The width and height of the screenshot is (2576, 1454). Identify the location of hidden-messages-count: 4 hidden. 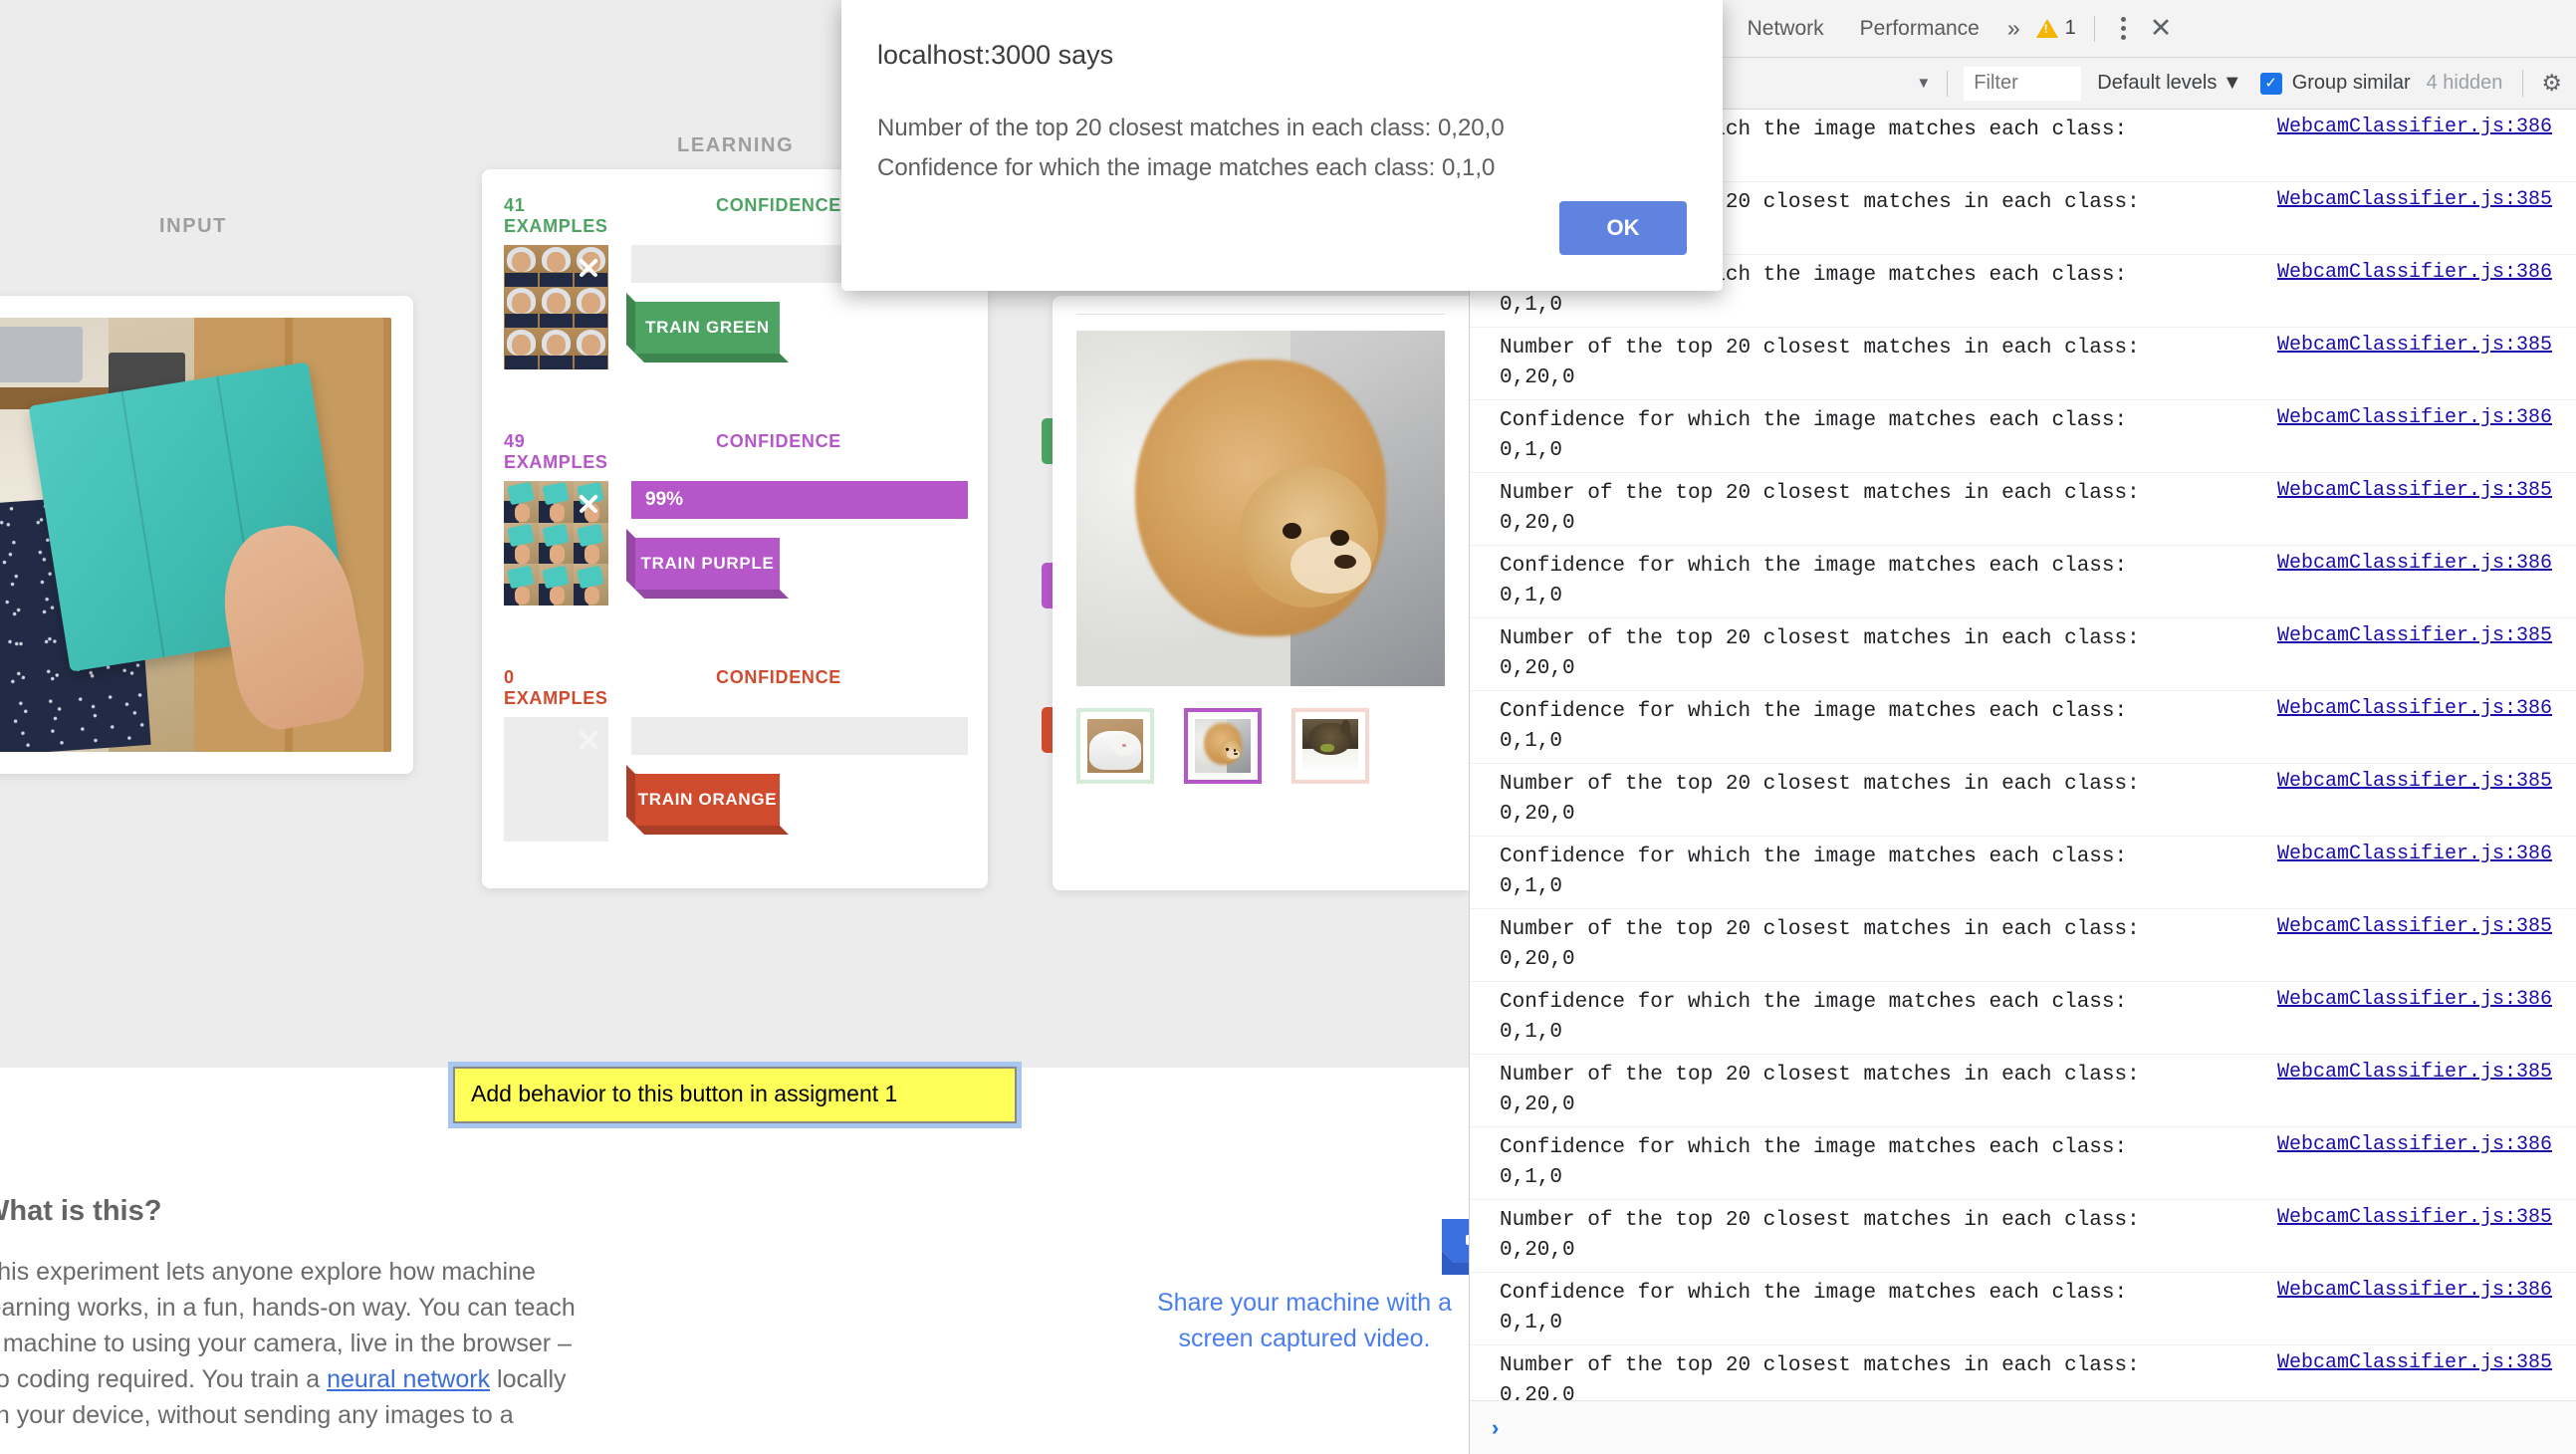
(2464, 83).